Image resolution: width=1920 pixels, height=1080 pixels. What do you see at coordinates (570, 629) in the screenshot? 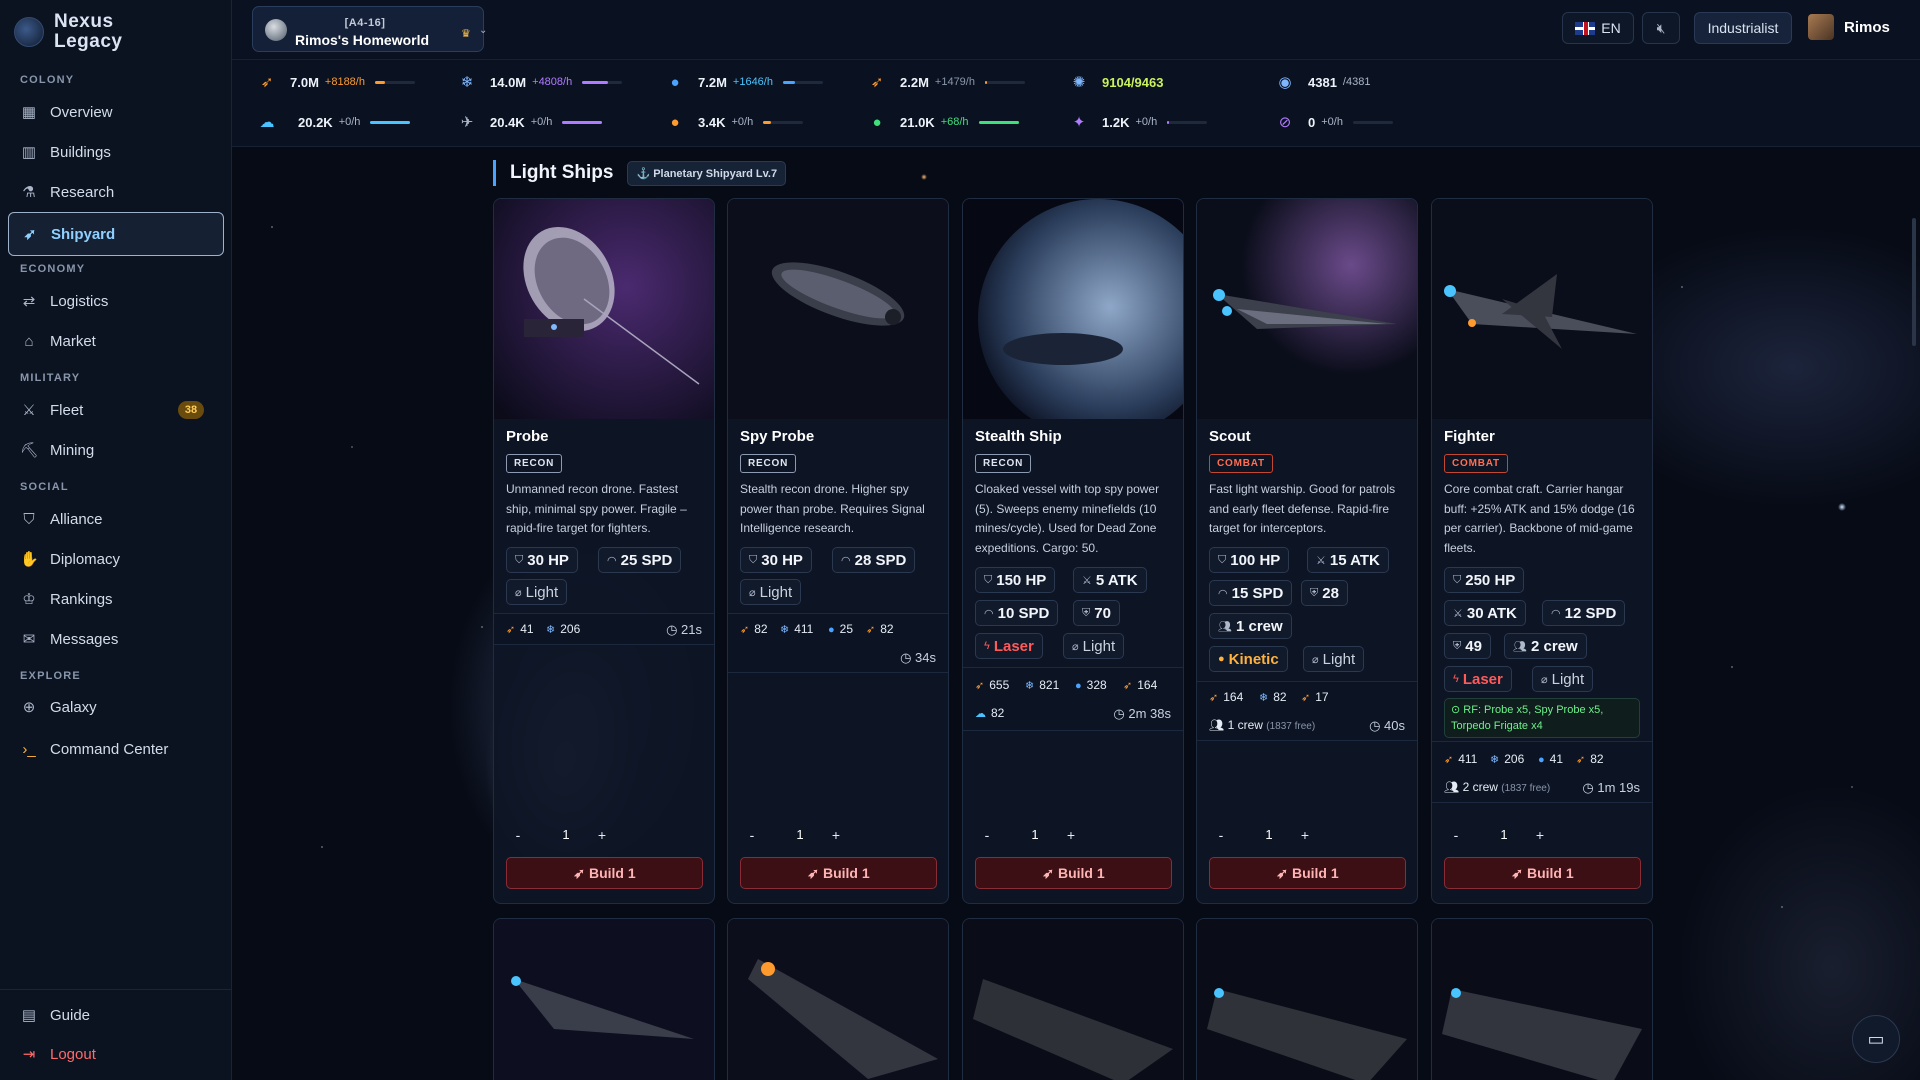
I see `cost-value: 206` at bounding box center [570, 629].